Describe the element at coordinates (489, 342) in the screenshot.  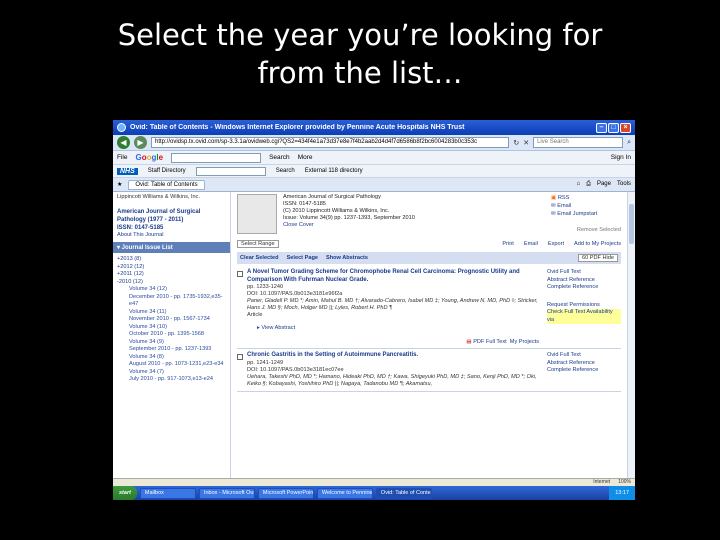
I see `pdf-full-text-link: PDF Full Text` at that location.